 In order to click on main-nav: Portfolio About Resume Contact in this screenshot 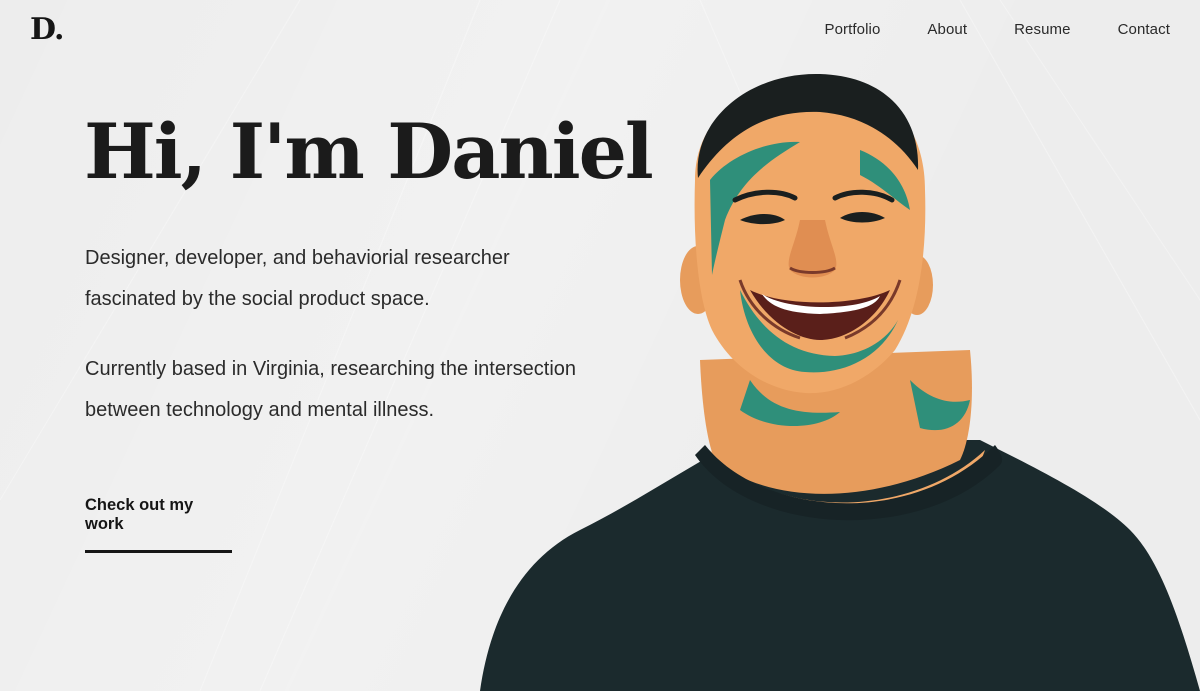, I will do `click(997, 29)`.